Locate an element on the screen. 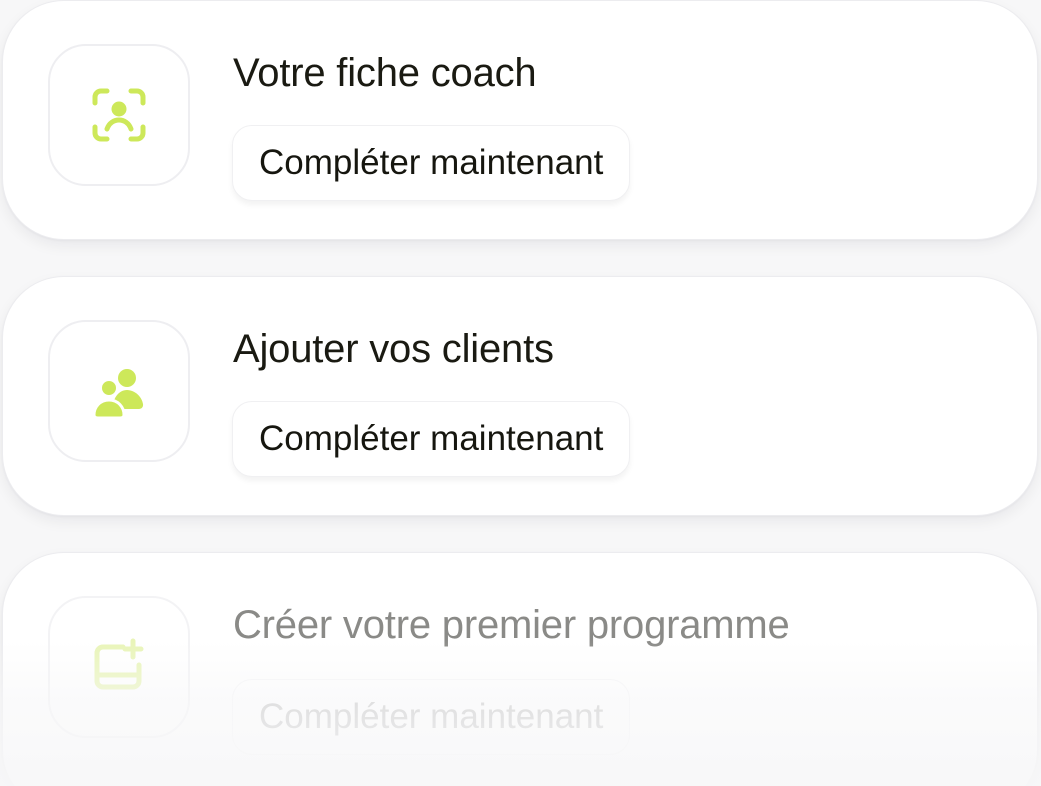 The height and width of the screenshot is (786, 1041). face-scan-icon is located at coordinates (119, 115).